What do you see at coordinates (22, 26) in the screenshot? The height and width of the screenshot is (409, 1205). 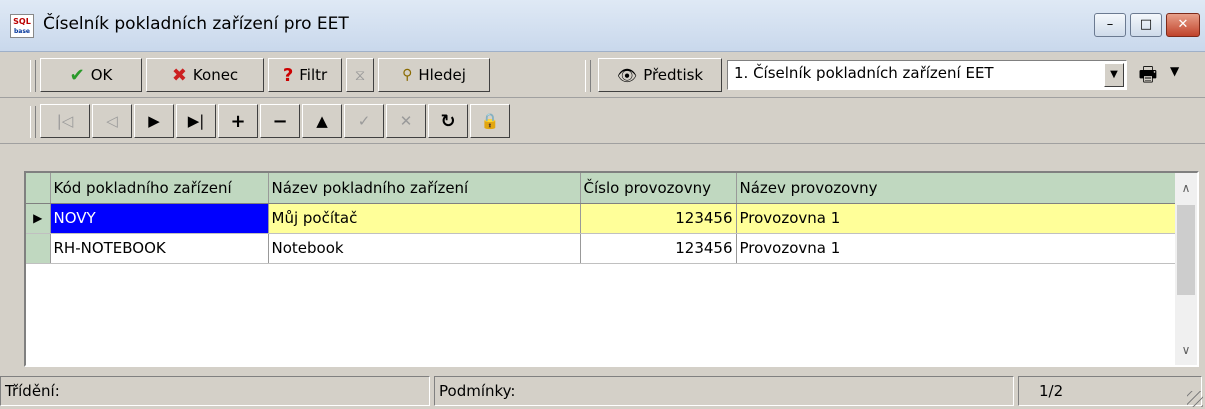 I see `app-icon: SQL base` at bounding box center [22, 26].